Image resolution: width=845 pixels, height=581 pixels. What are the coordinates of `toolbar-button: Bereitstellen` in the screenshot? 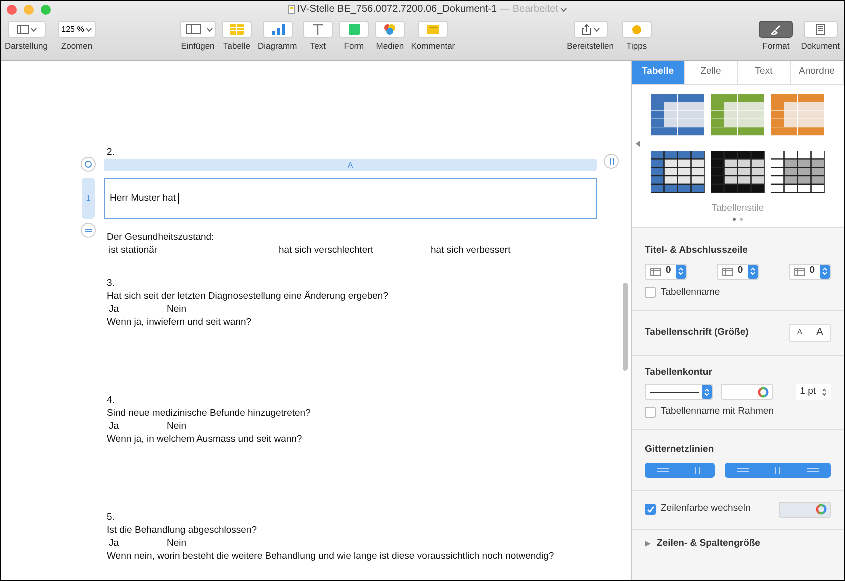 It's located at (590, 37).